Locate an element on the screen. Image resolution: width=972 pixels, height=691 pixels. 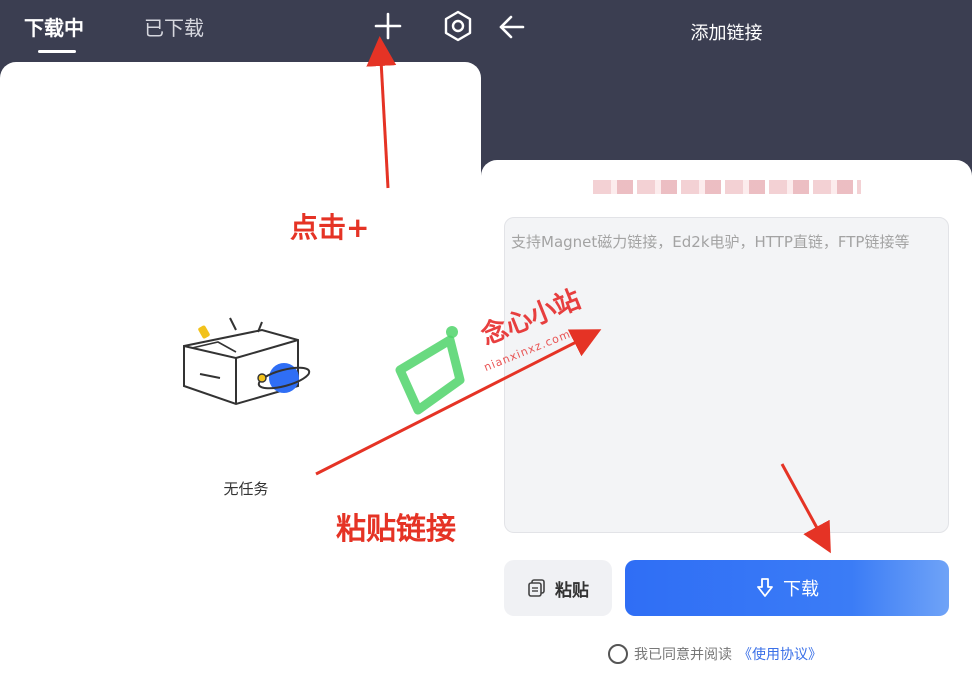
paste-button: 粘贴 is located at coordinates (558, 588).